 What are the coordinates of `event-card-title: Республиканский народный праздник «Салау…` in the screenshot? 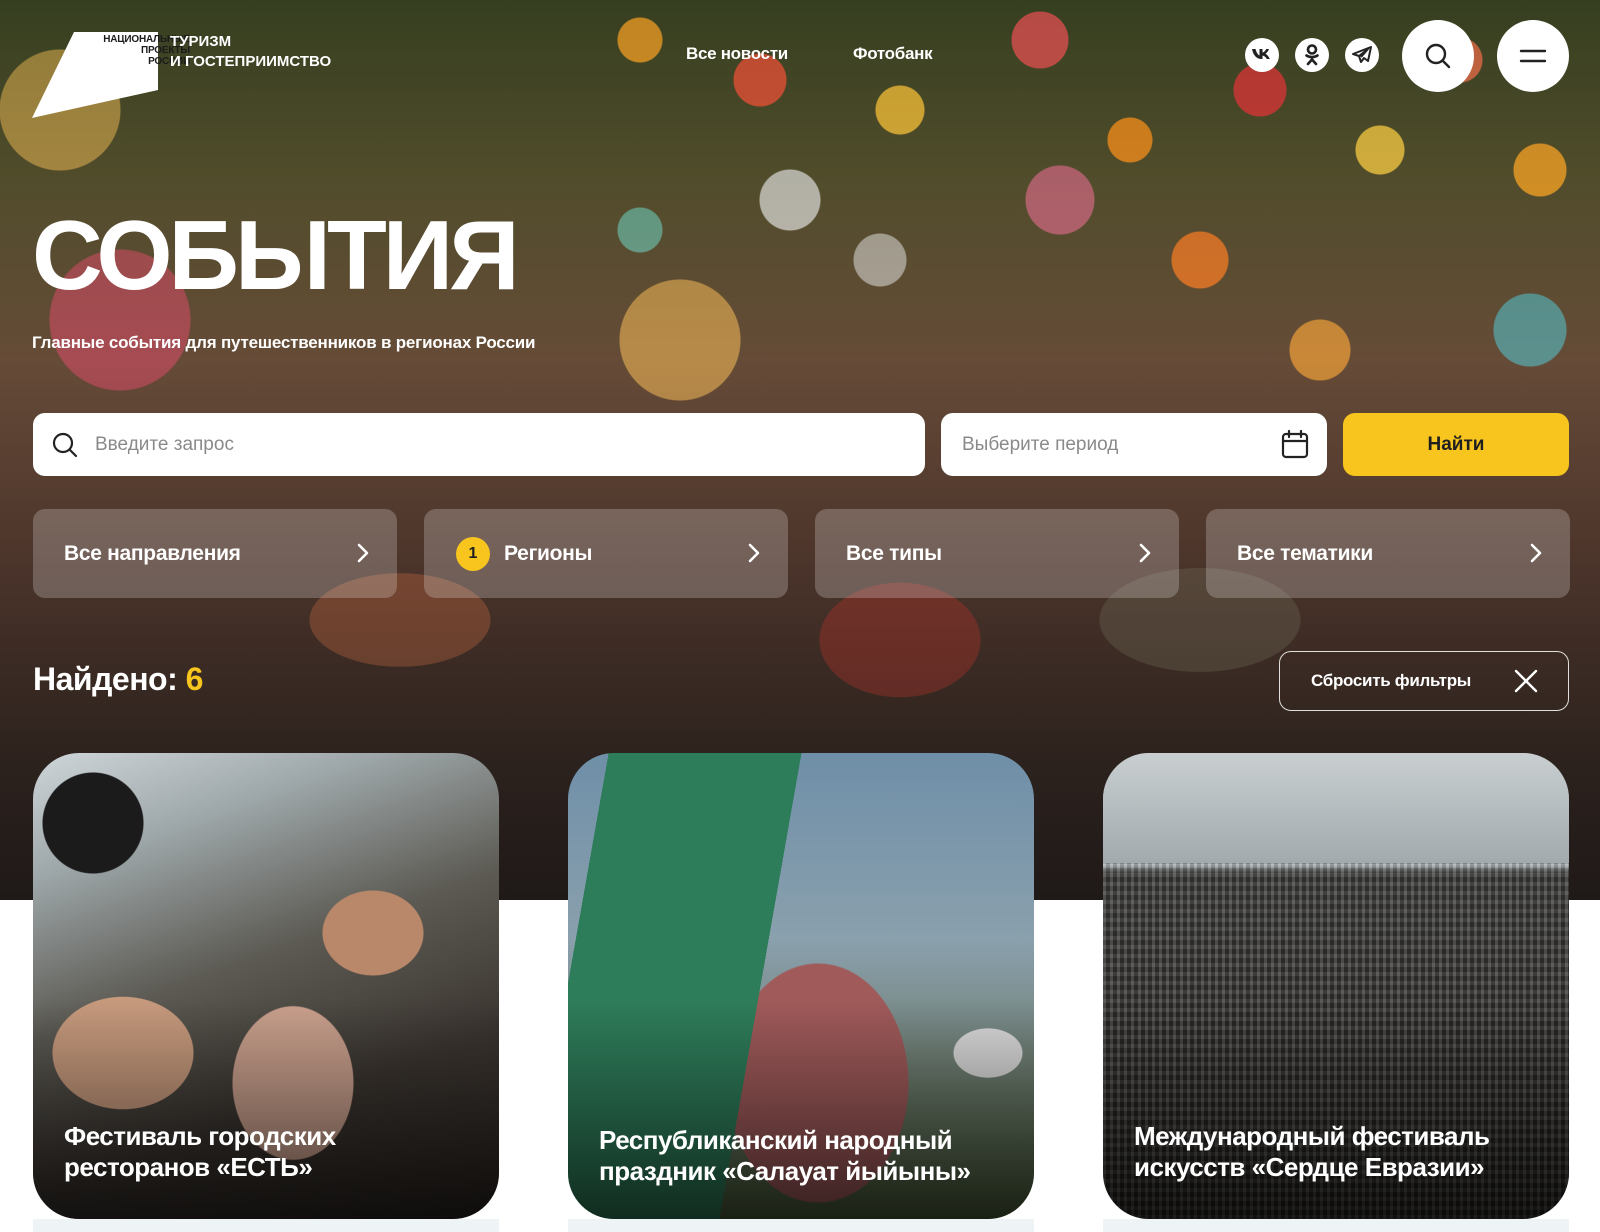 It's located at (804, 1156).